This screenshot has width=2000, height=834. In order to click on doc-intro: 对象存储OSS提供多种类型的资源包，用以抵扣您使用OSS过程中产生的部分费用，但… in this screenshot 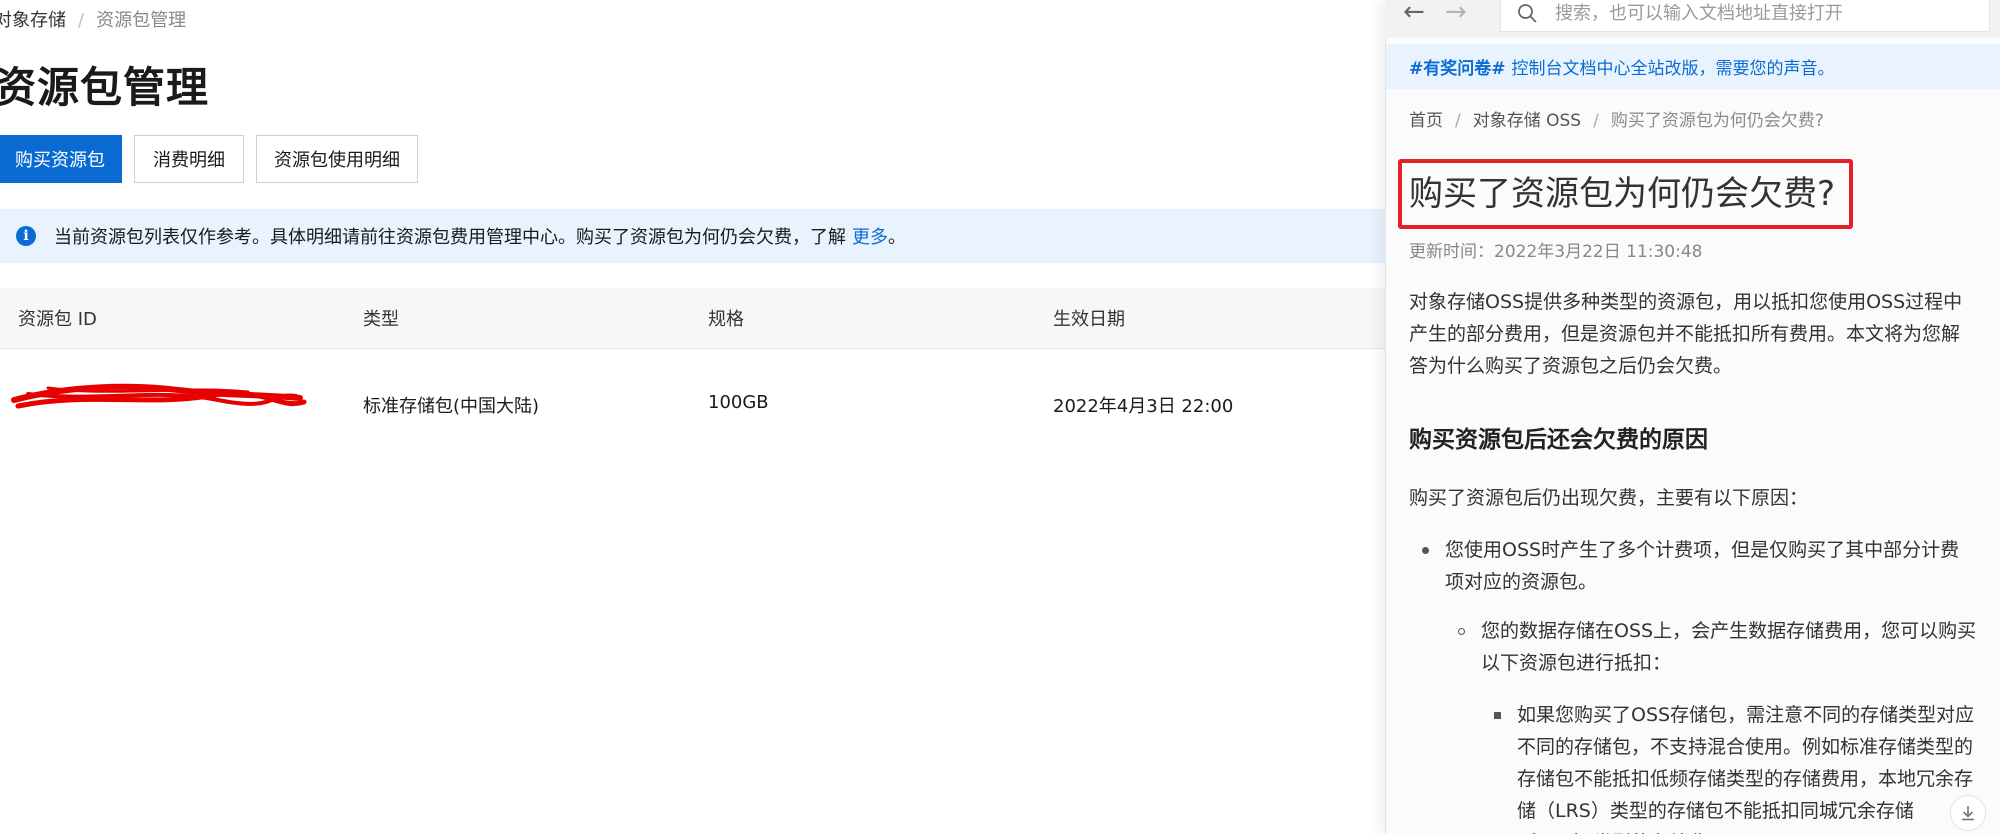, I will do `click(1686, 334)`.